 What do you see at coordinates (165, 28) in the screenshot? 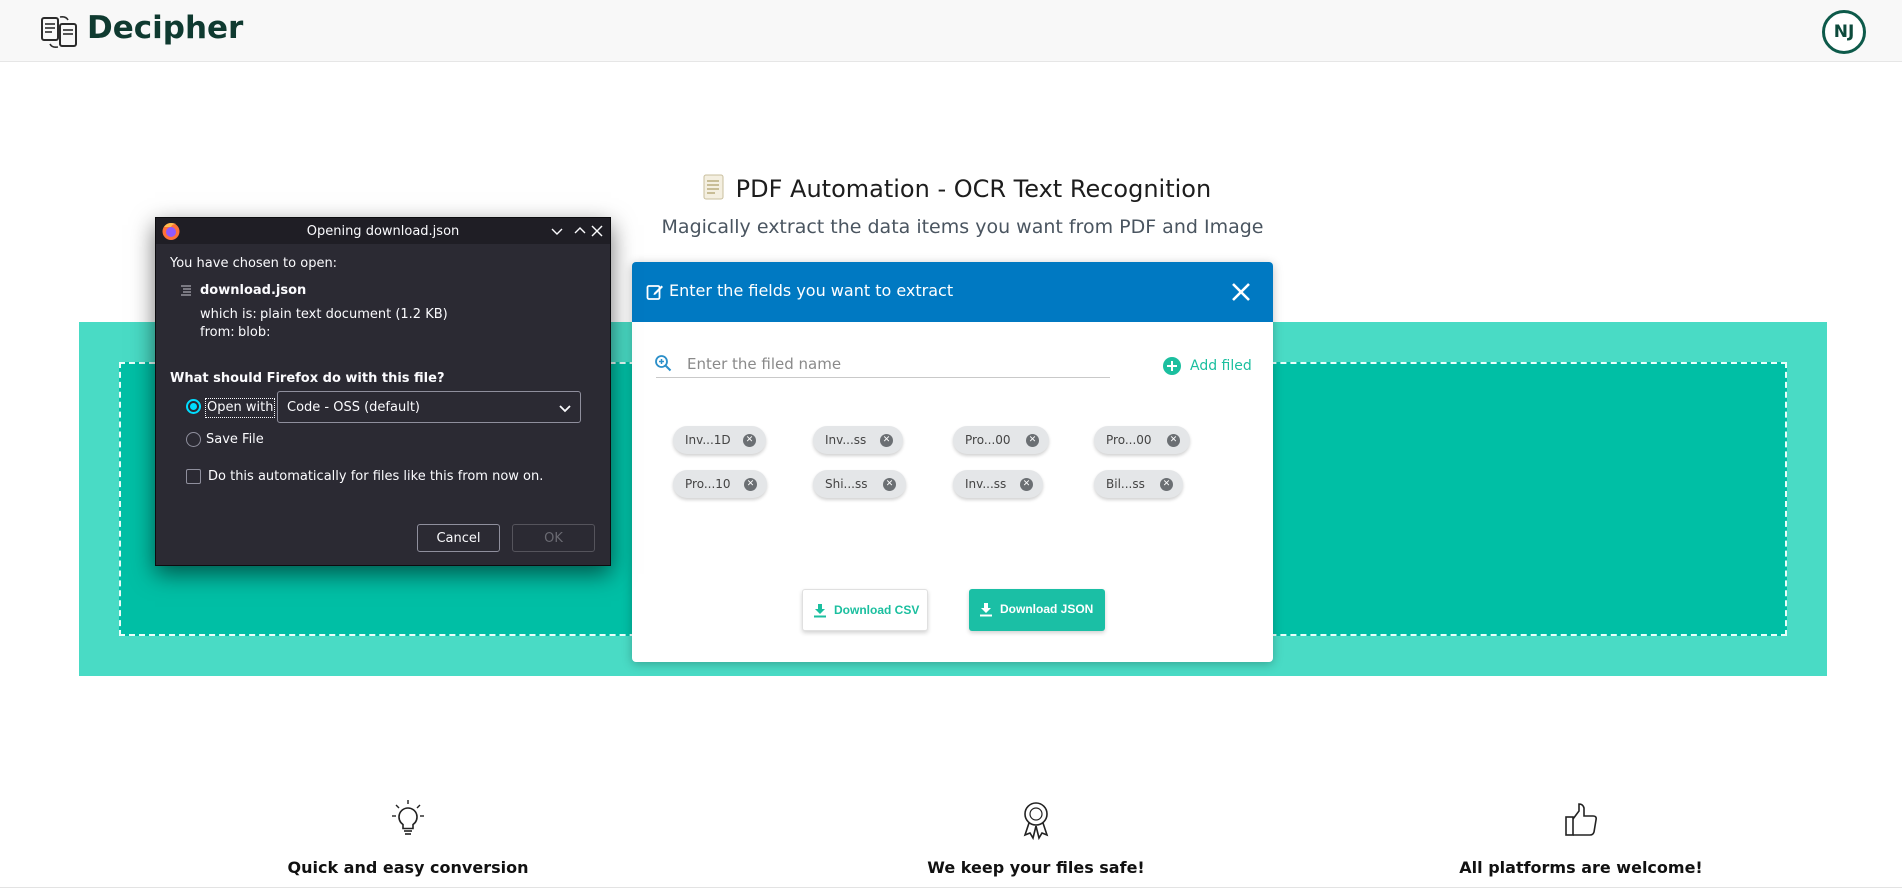
I see `brand-name: Decipher` at bounding box center [165, 28].